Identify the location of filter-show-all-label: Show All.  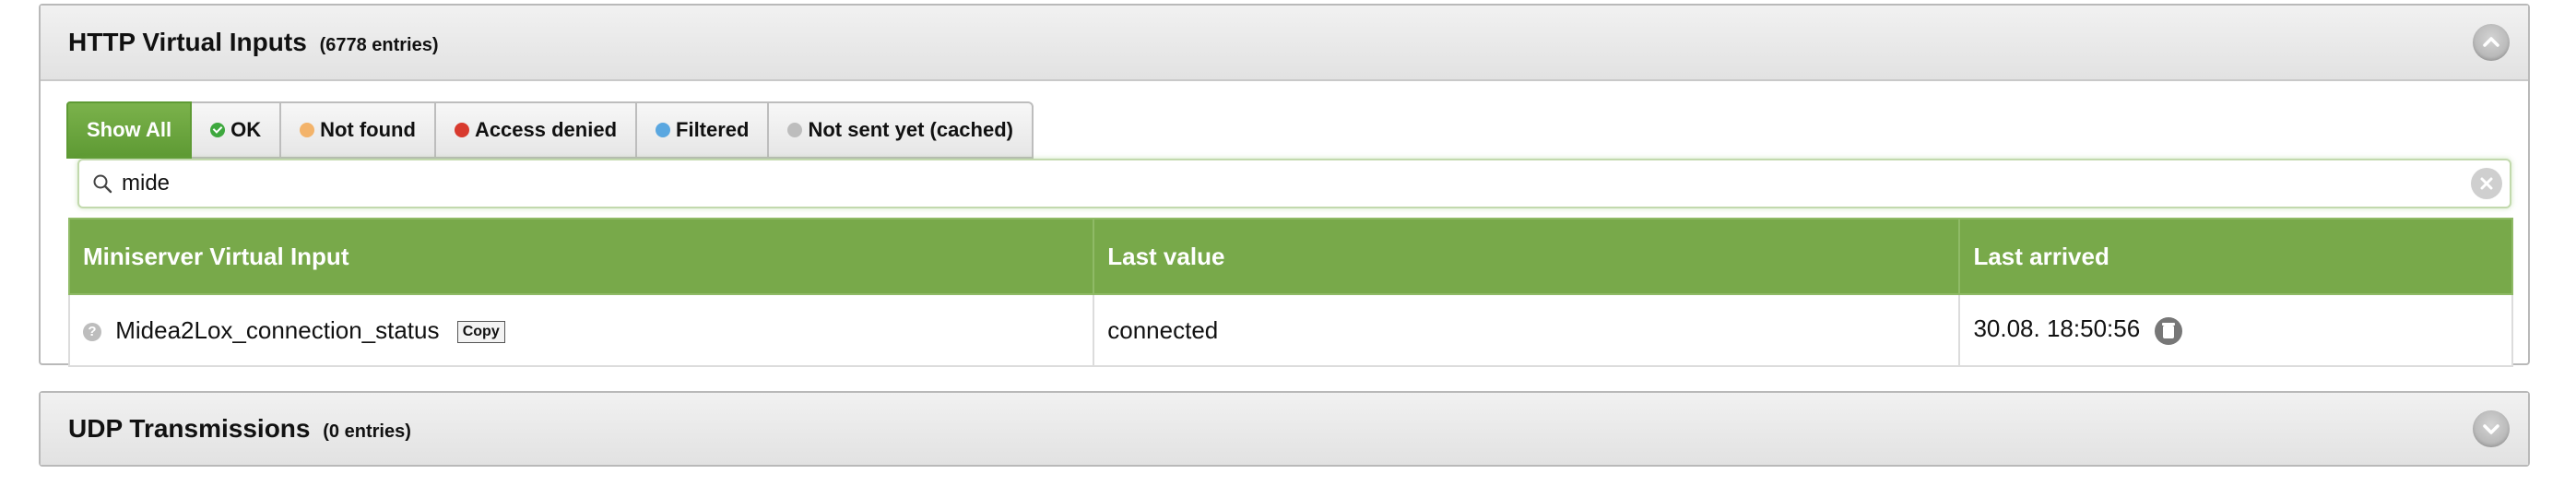
(129, 129).